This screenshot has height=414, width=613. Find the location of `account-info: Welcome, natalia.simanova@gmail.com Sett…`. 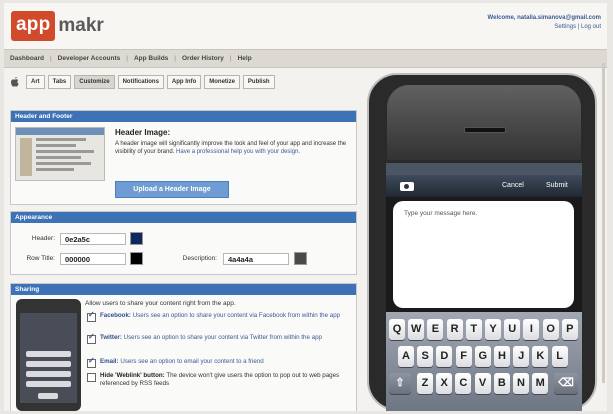

account-info: Welcome, natalia.simanova@gmail.com Sett… is located at coordinates (544, 23).